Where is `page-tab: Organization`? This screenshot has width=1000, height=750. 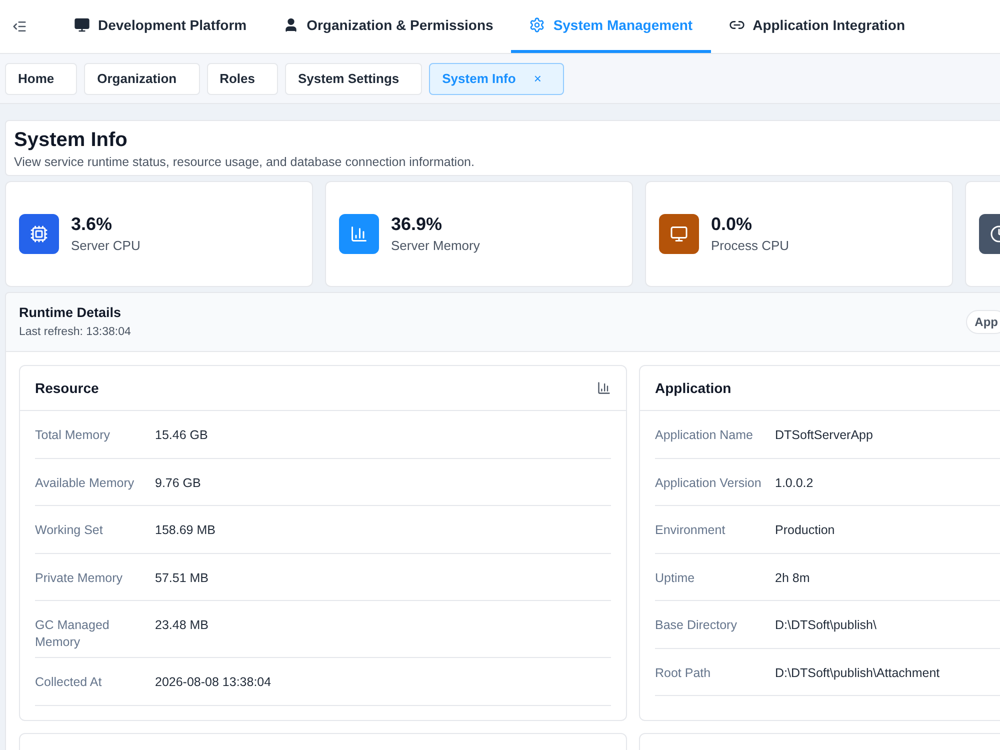
page-tab: Organization is located at coordinates (142, 78).